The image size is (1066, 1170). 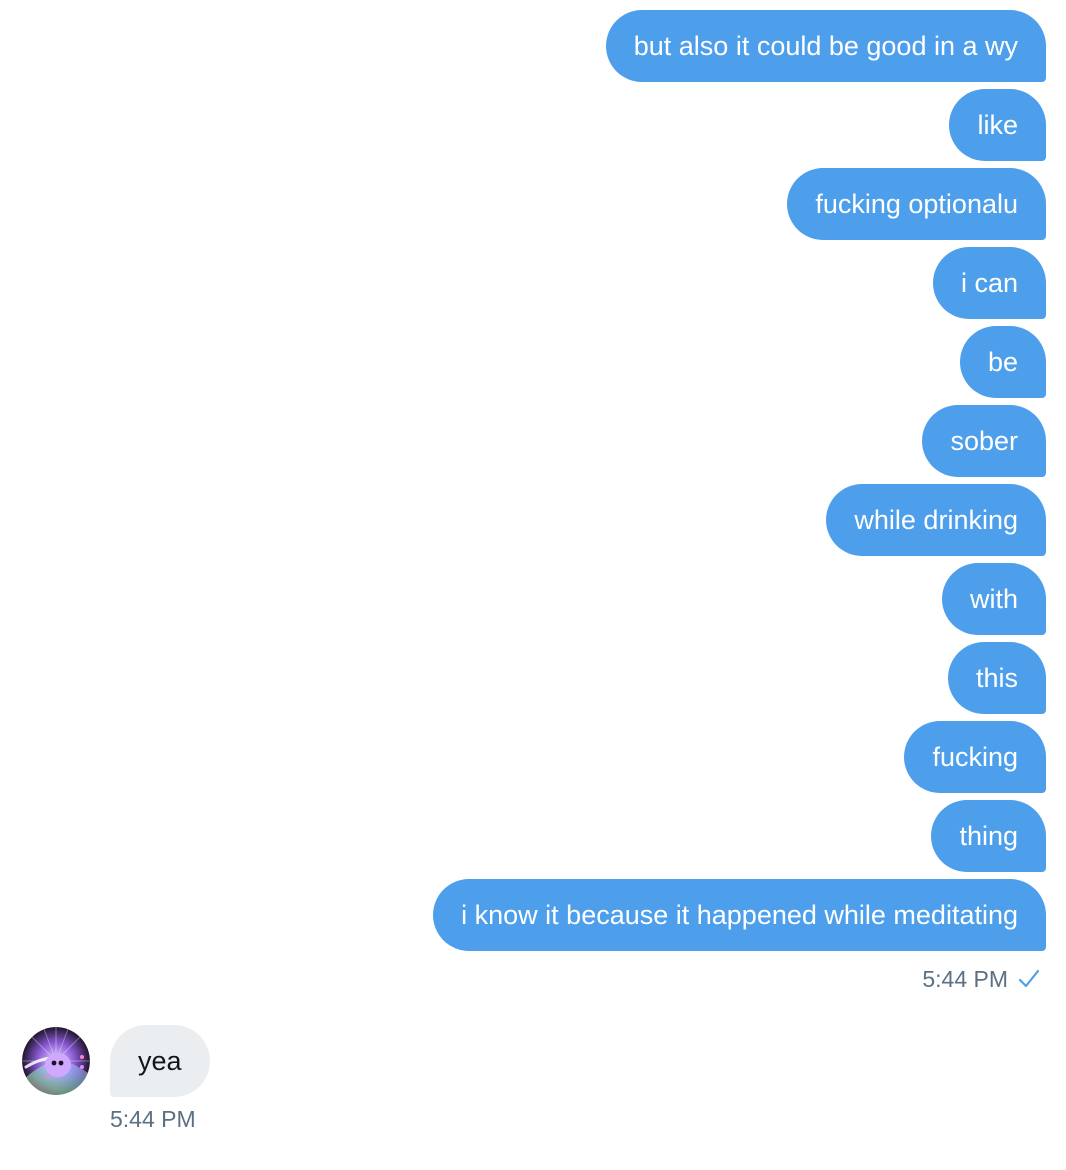 I want to click on sent-message-bubble: like, so click(x=997, y=125).